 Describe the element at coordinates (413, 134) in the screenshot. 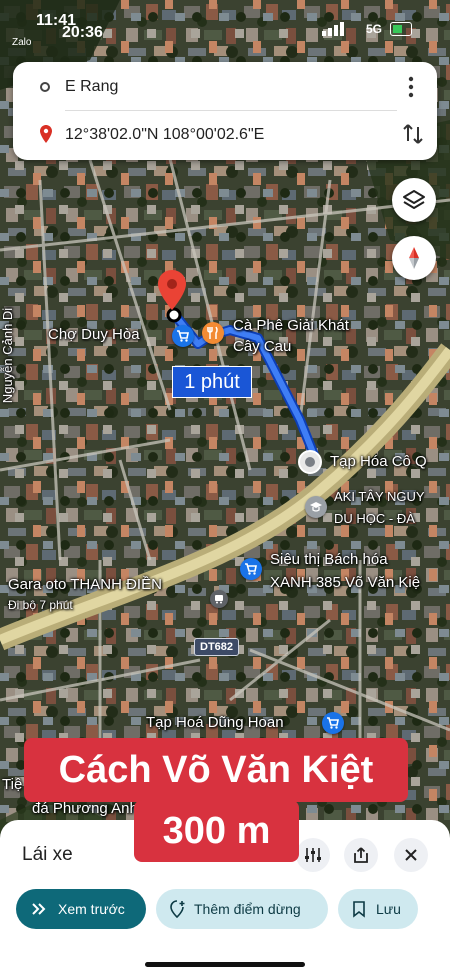

I see `swap-icon` at that location.